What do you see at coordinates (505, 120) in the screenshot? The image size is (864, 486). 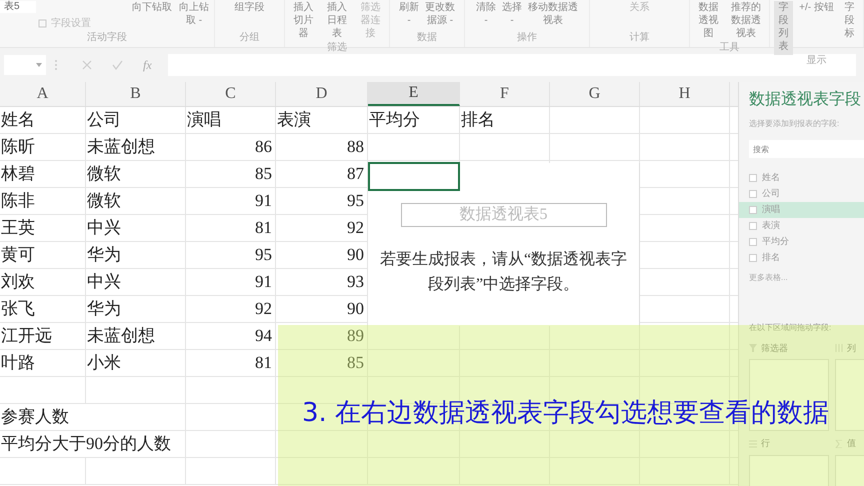 I see `table-cell: 排名` at bounding box center [505, 120].